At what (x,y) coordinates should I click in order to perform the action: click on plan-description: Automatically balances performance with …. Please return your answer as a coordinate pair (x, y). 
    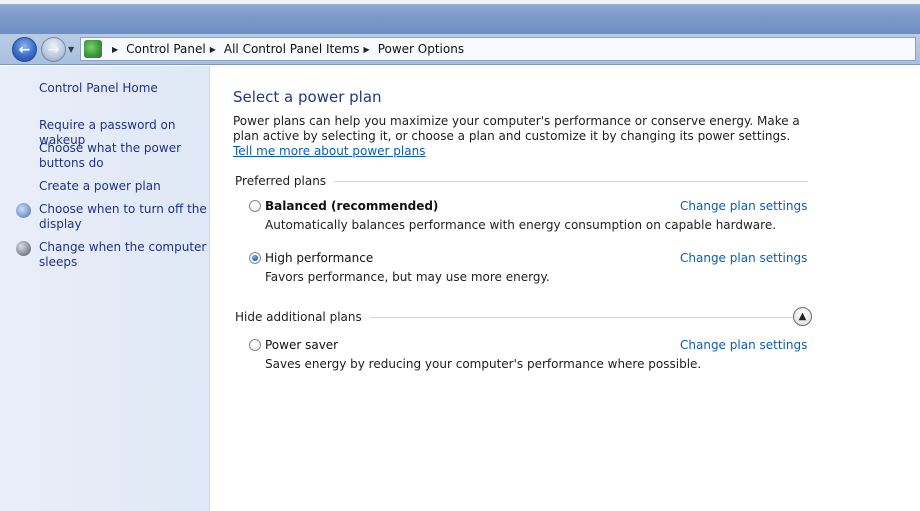
    Looking at the image, I should click on (521, 225).